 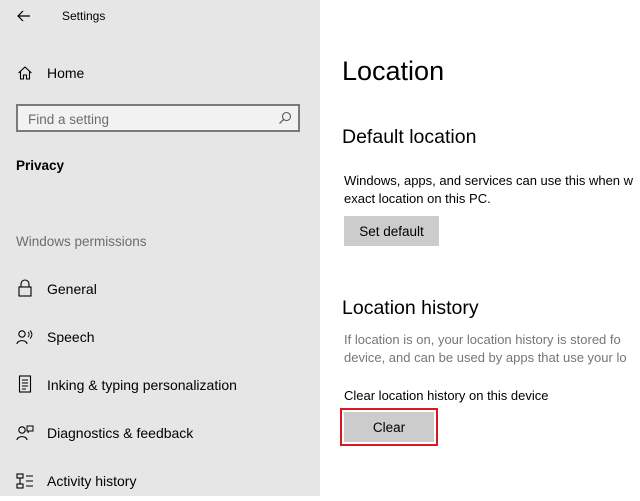 What do you see at coordinates (40, 165) in the screenshot?
I see `section-title-privacy: Privacy` at bounding box center [40, 165].